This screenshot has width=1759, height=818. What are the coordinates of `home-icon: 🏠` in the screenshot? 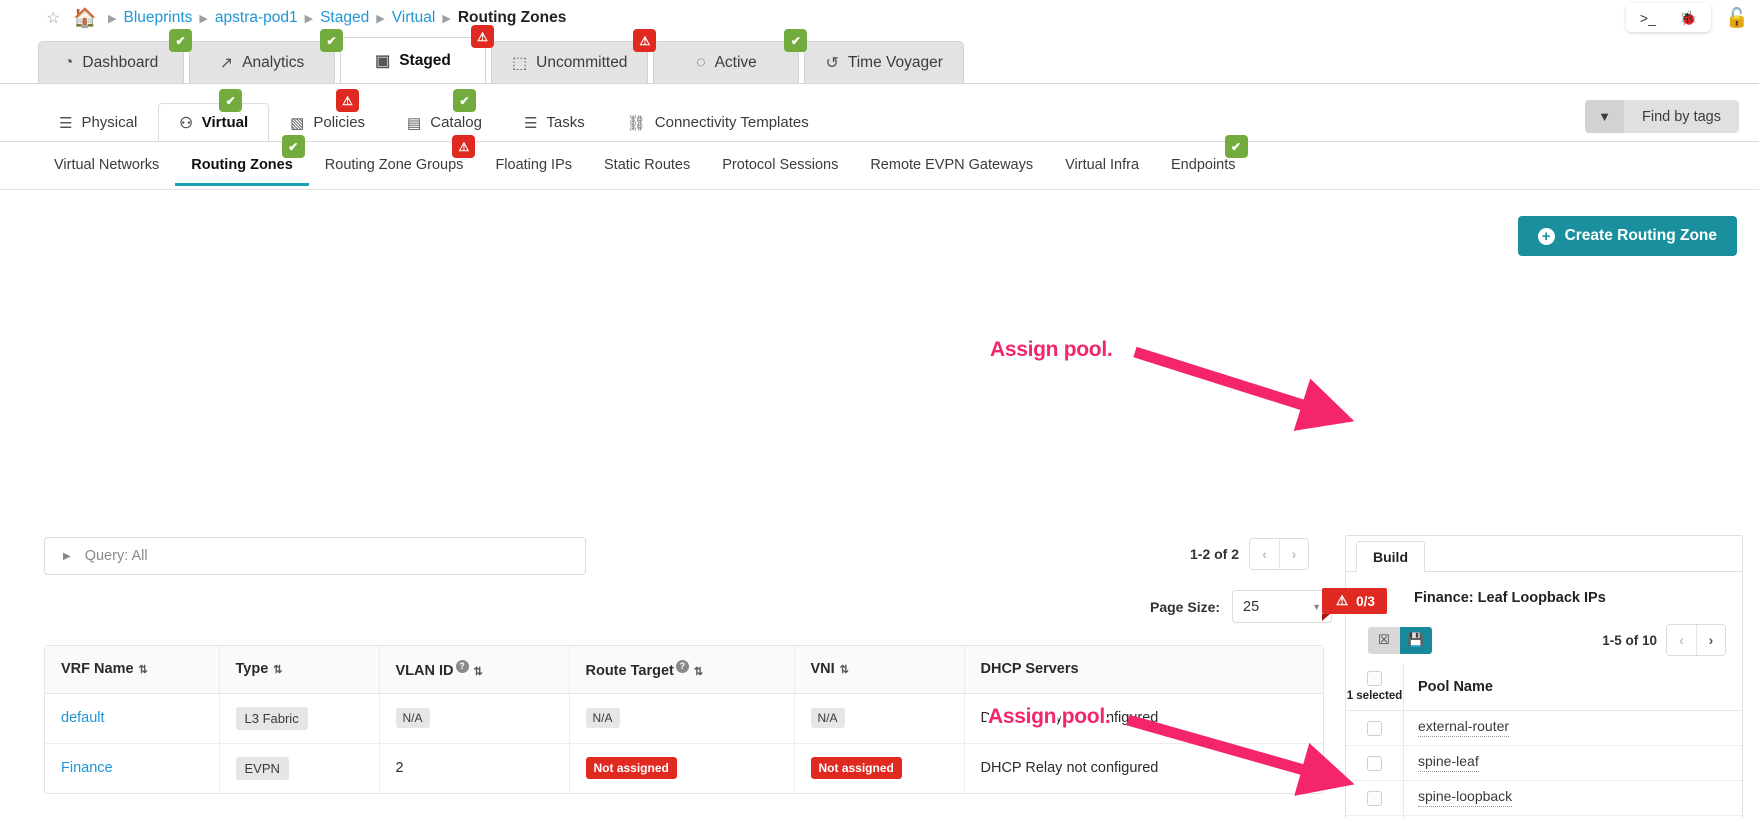 It's located at (85, 18).